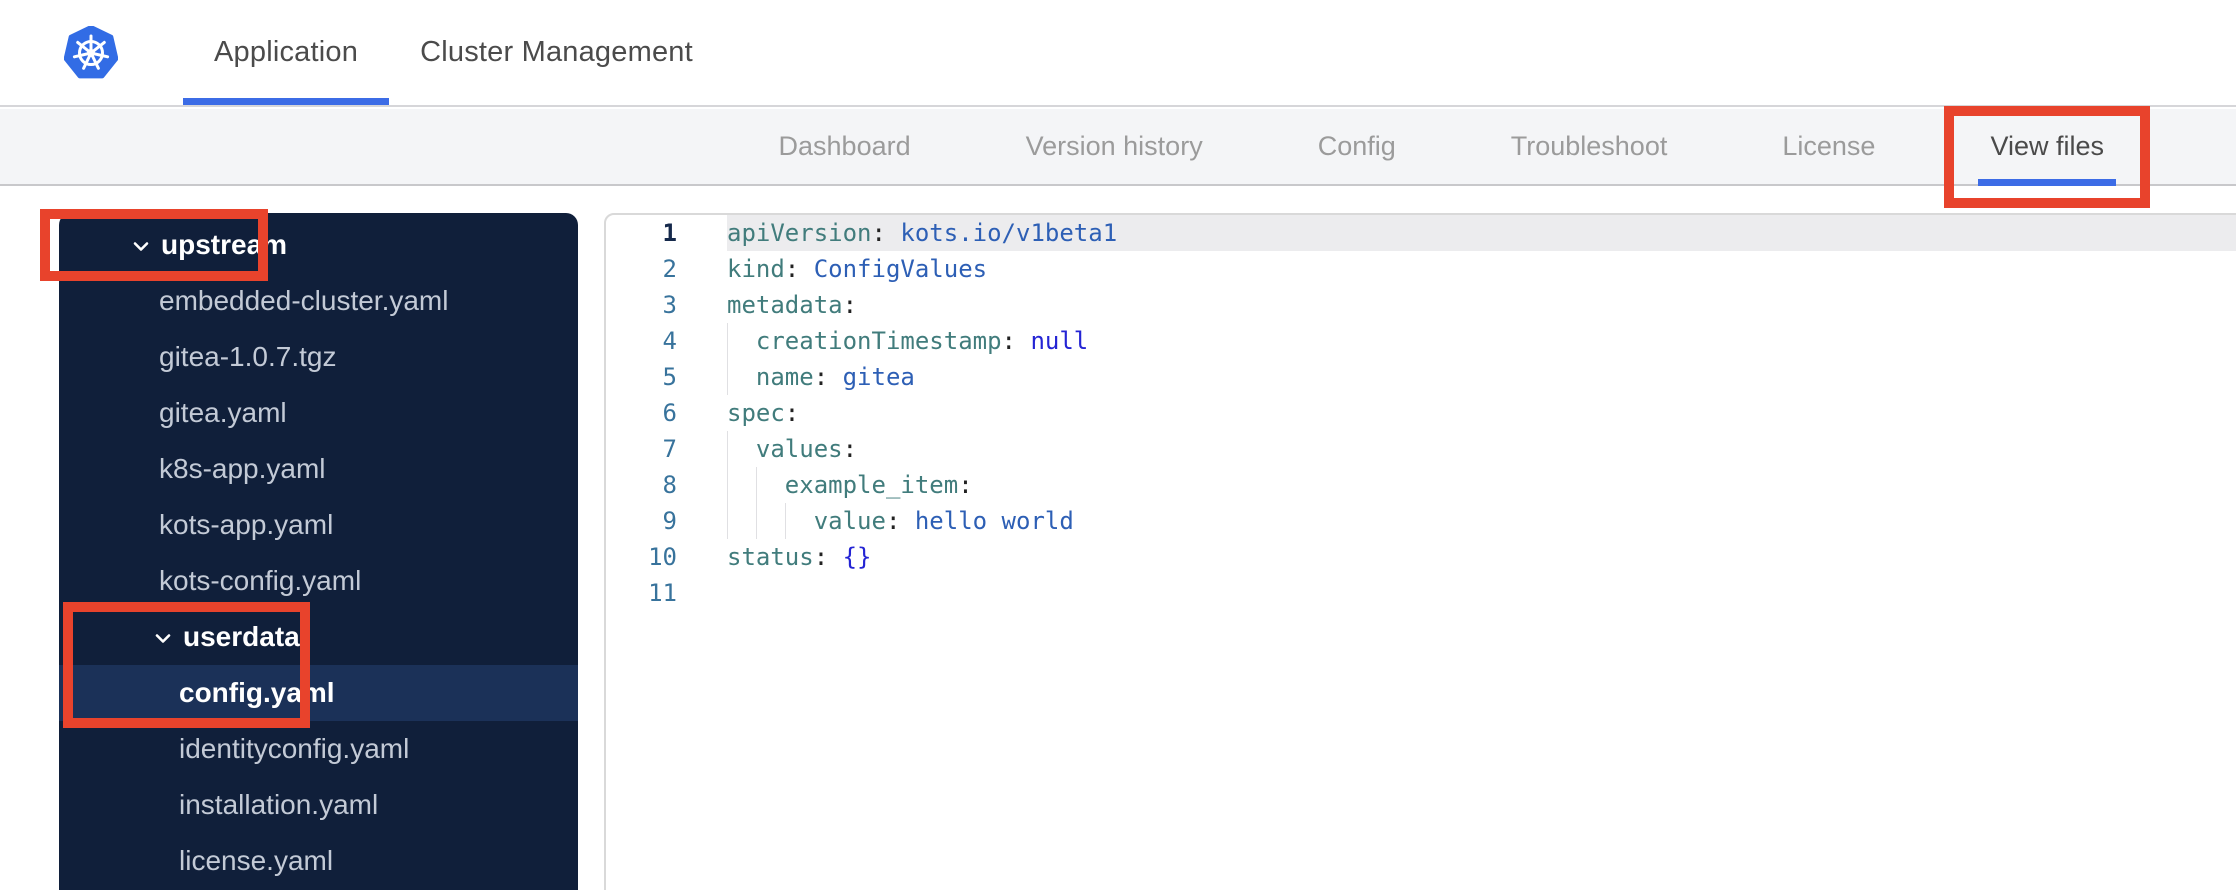  Describe the element at coordinates (224, 244) in the screenshot. I see `tree-item-label: upstream` at that location.